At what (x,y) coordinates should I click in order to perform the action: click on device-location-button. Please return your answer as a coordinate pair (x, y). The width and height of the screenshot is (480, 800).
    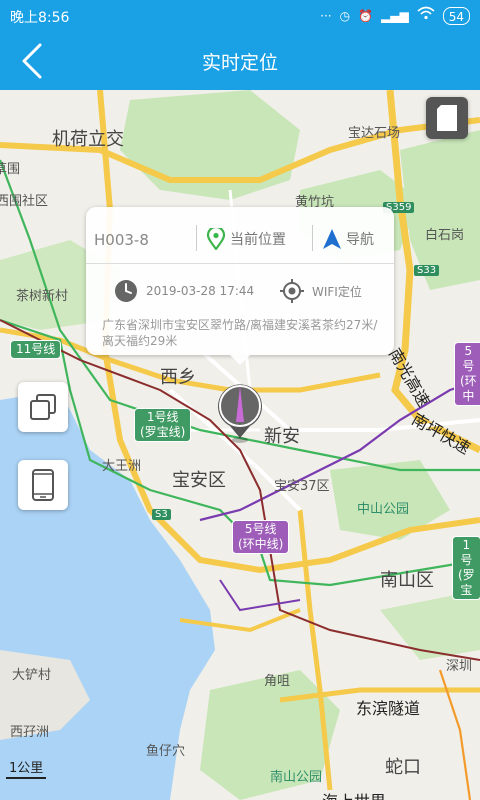
    Looking at the image, I should click on (43, 485).